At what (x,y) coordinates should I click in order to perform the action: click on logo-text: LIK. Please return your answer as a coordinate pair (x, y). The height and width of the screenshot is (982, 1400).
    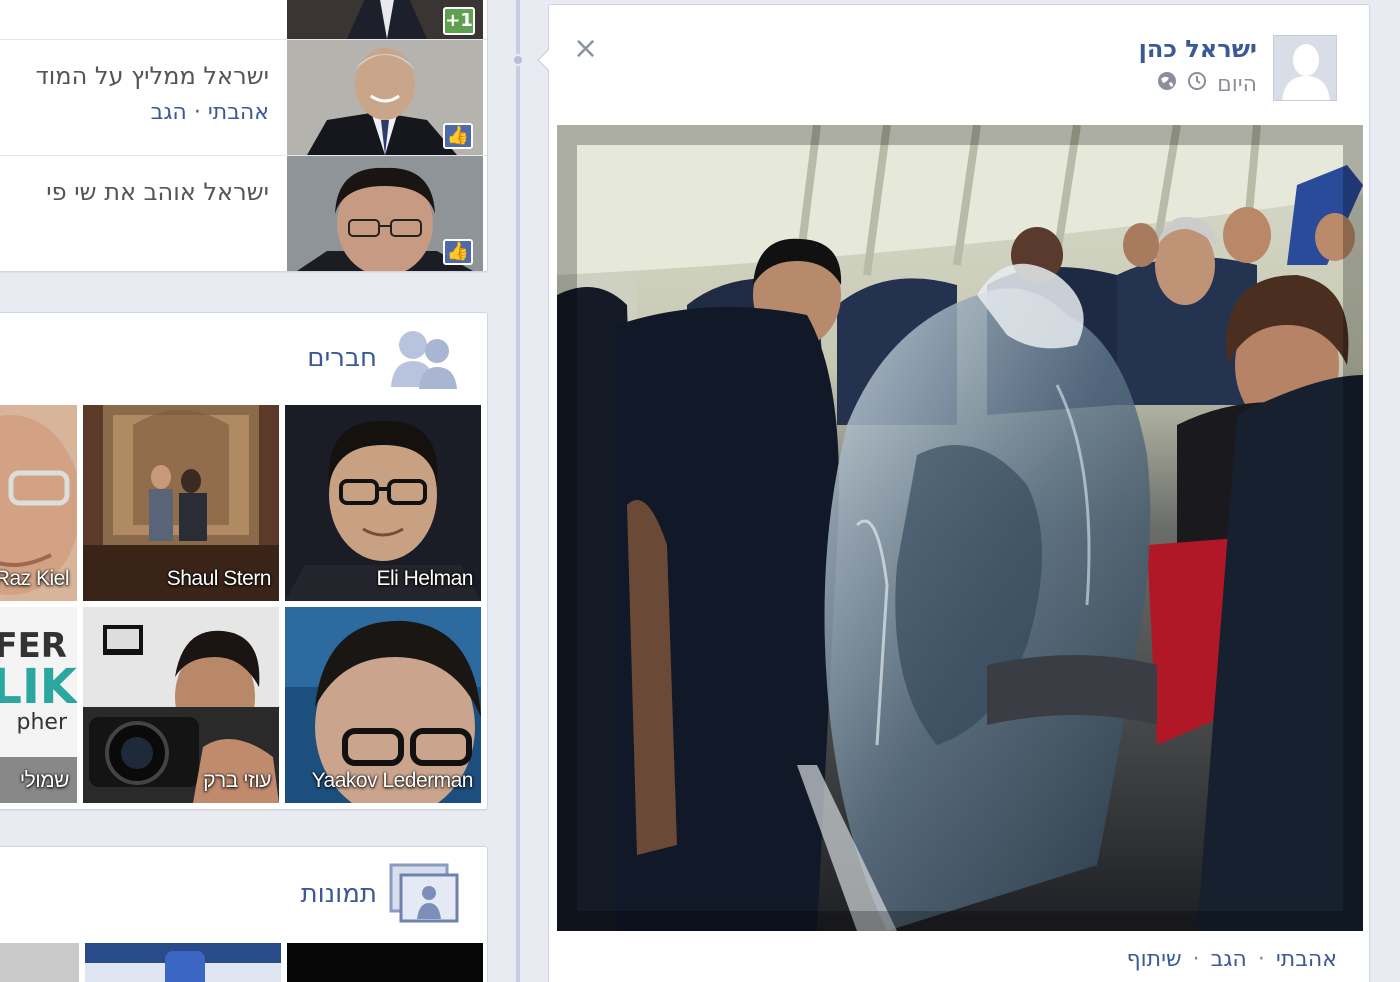
    Looking at the image, I should click on (38, 687).